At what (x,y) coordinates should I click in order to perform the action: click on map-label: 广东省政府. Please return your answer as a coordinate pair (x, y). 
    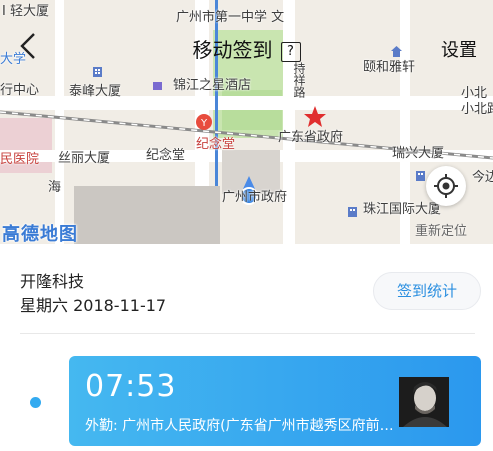
    Looking at the image, I should click on (311, 137).